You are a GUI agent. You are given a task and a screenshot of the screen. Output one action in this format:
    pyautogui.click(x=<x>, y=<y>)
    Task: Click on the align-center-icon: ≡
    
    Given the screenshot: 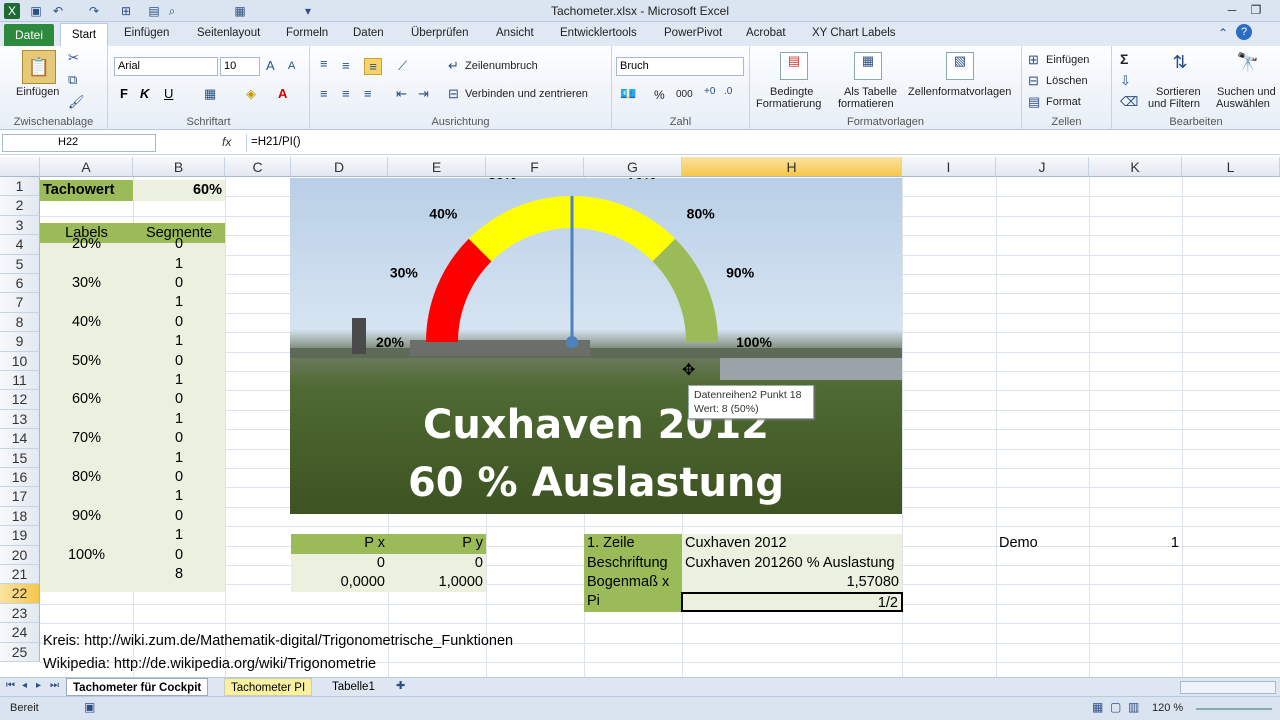 What is the action you would take?
    pyautogui.click(x=346, y=93)
    